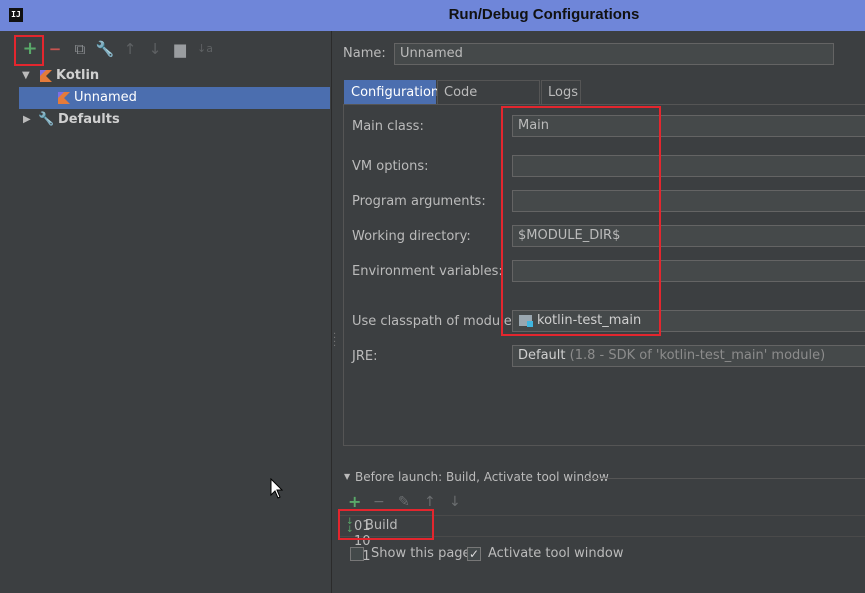 This screenshot has width=865, height=593. I want to click on activate-tool-window-label: Activate tool window, so click(556, 553).